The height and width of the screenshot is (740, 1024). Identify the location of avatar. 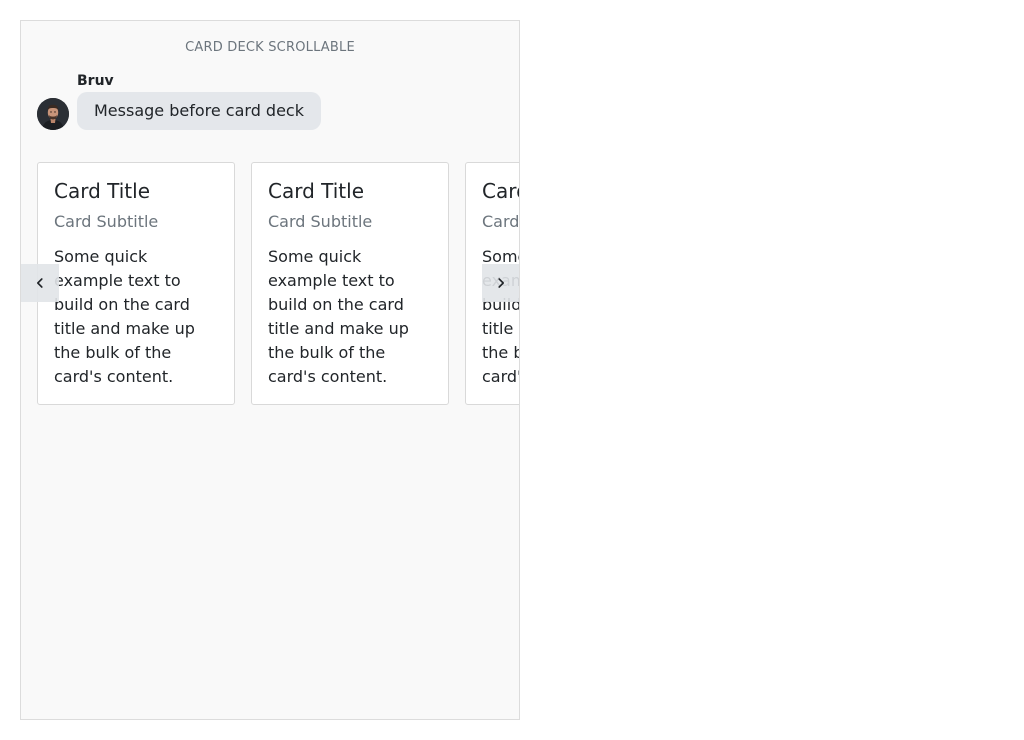
(53, 114).